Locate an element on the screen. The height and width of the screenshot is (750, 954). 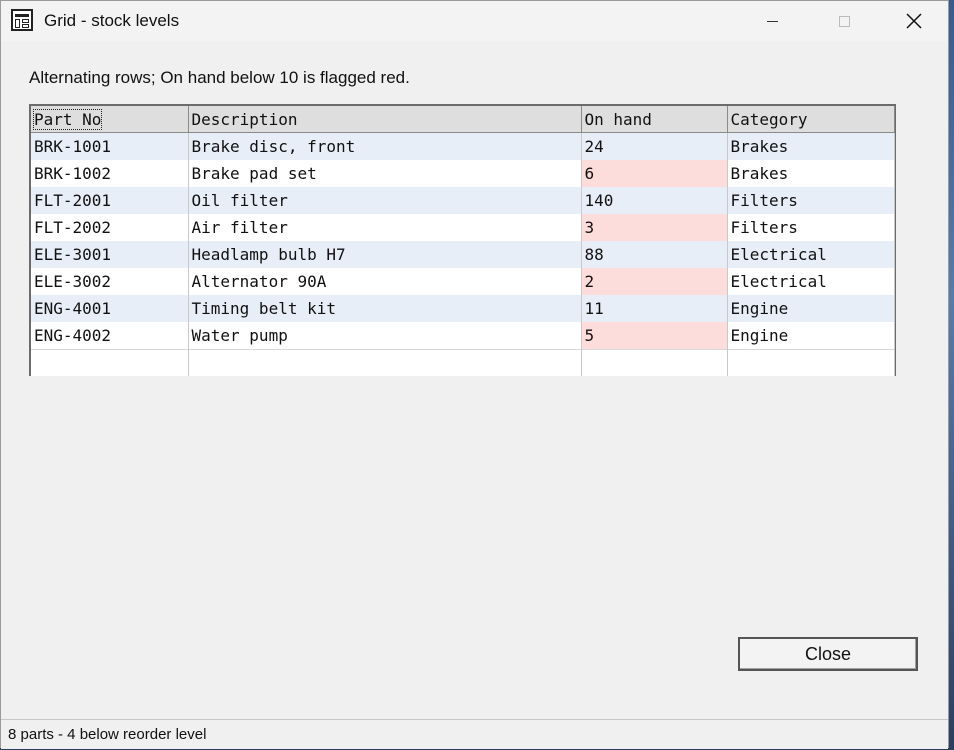
description-cell: Air filter is located at coordinates (385, 227).